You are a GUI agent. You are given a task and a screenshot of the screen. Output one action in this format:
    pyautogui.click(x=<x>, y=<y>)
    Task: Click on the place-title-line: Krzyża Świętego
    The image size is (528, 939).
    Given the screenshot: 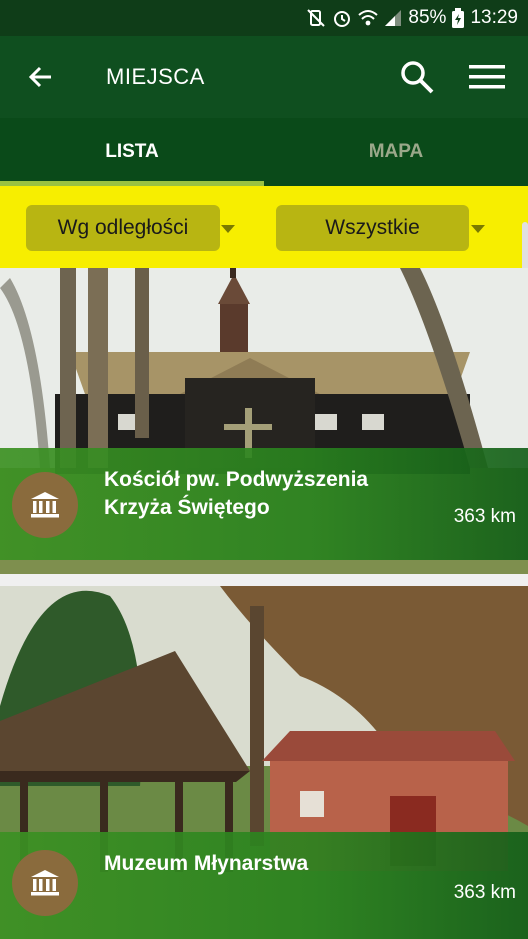 What is the action you would take?
    pyautogui.click(x=187, y=507)
    